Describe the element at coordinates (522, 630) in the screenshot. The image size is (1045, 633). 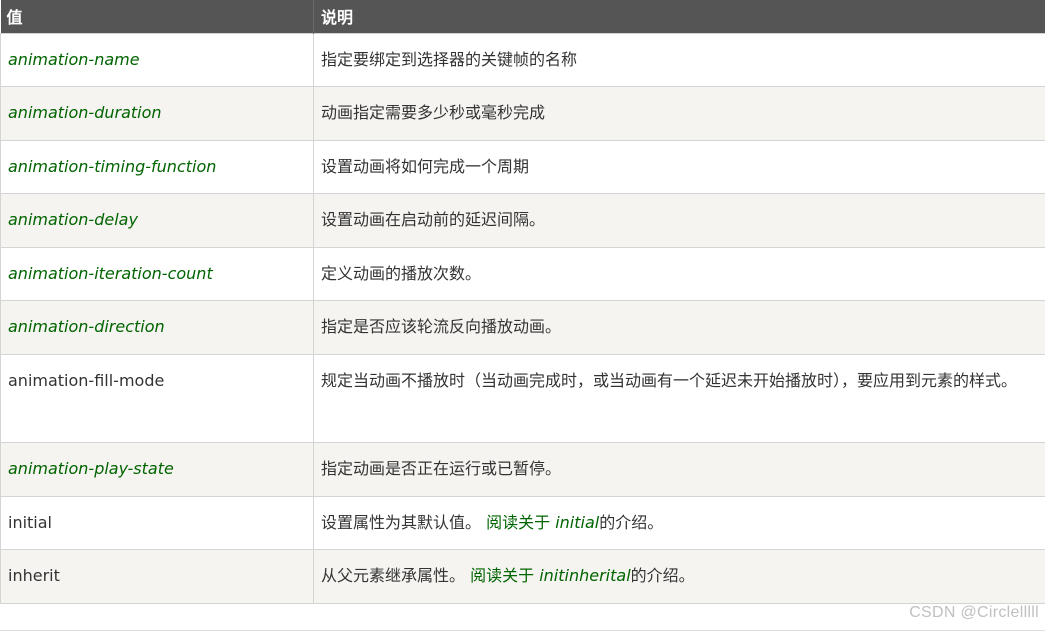
I see `divider` at that location.